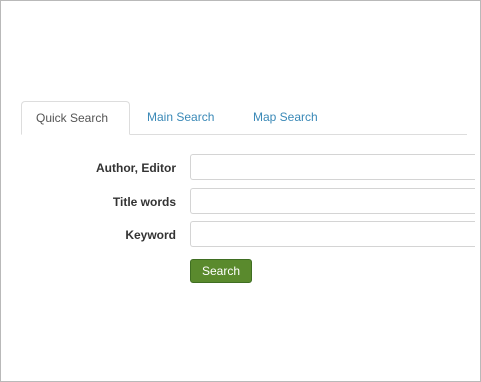 This screenshot has width=481, height=382. Describe the element at coordinates (136, 168) in the screenshot. I see `author-editor-label: Author, Editor` at that location.